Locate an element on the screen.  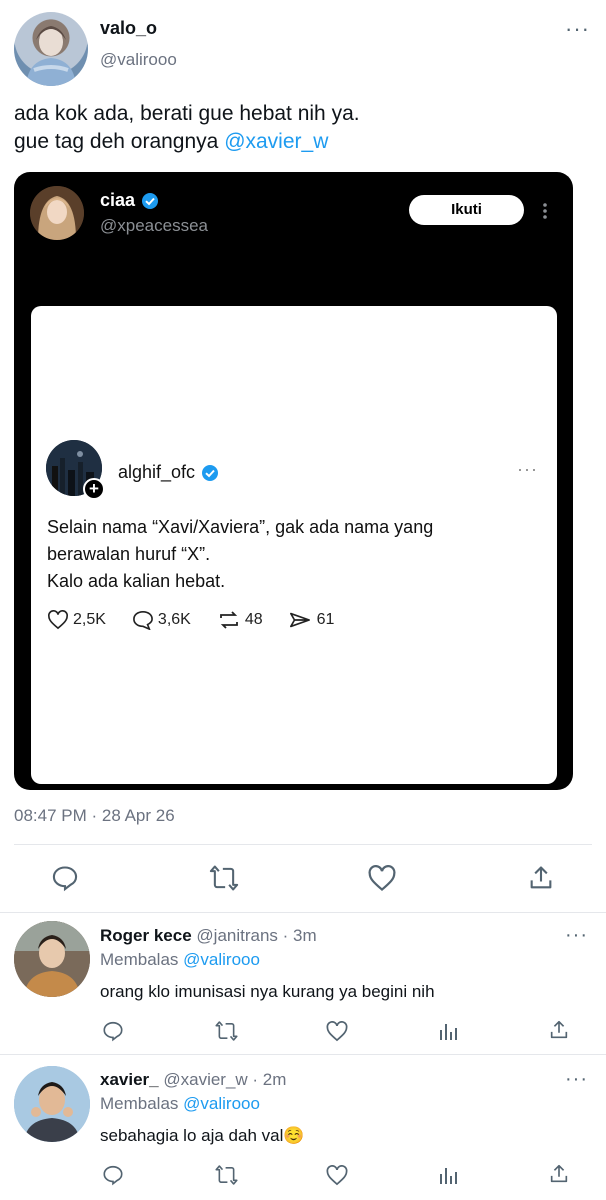
inner-share-icon is located at coordinates (300, 620).